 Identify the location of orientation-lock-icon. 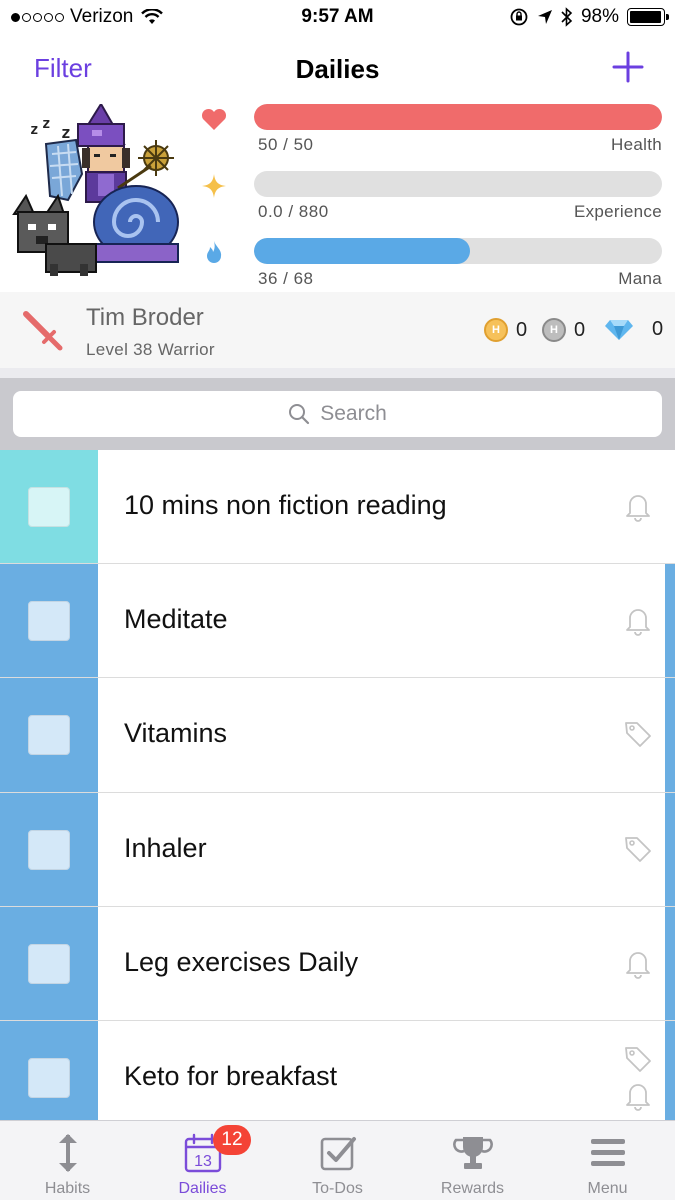
(519, 17).